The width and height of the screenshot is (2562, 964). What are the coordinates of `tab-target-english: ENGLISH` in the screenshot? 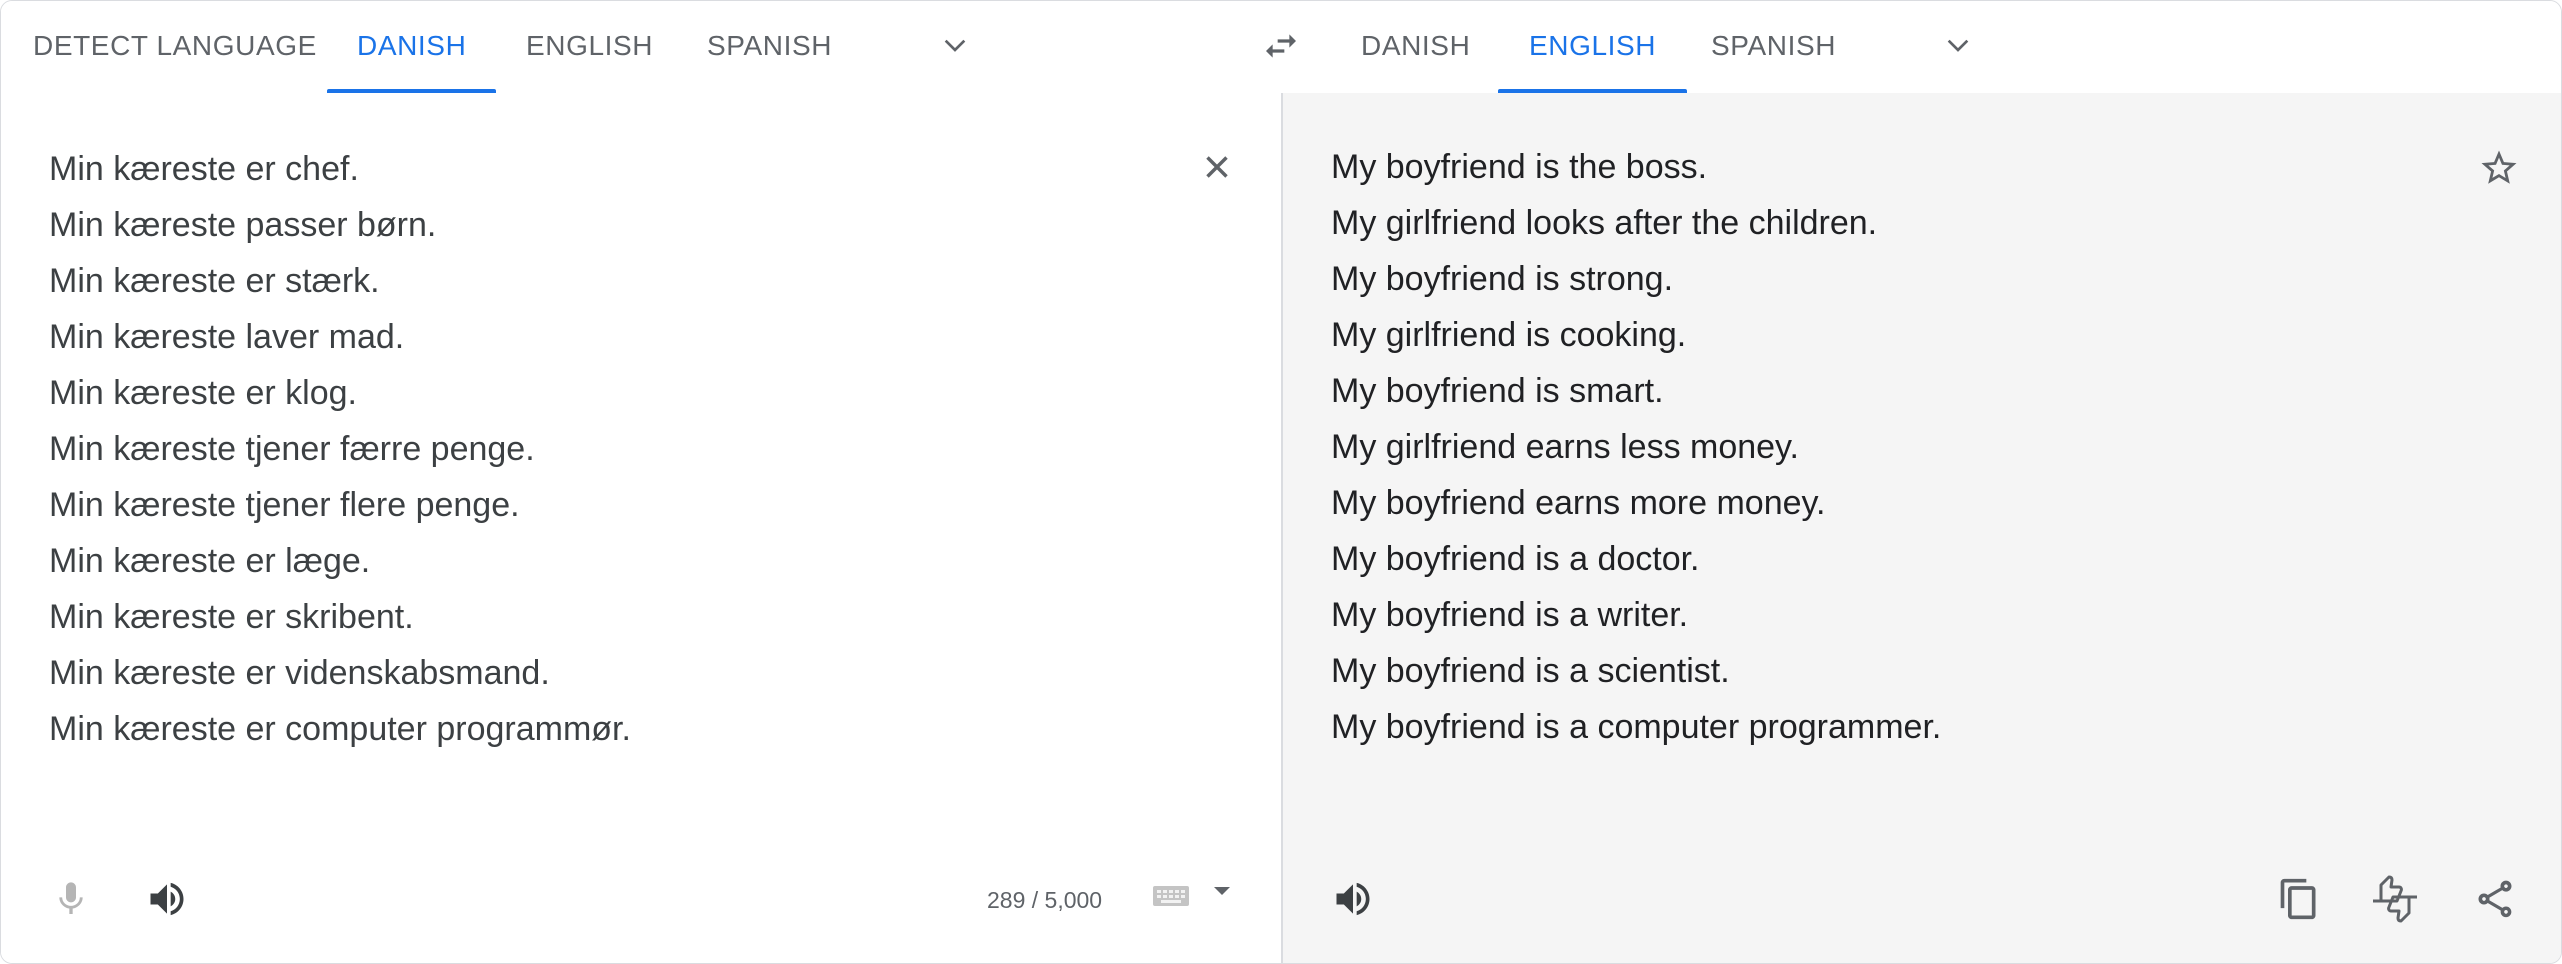 It's located at (1593, 47).